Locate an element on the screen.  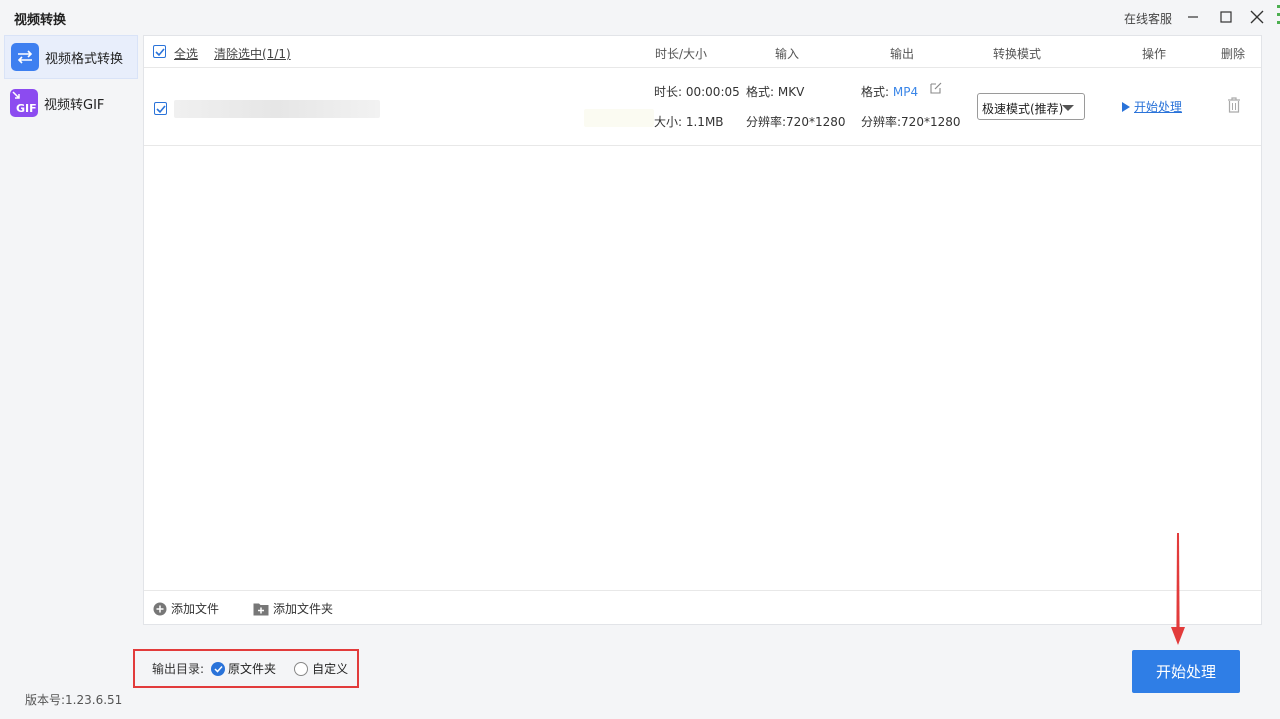
radio-checked-icon is located at coordinates (218, 668).